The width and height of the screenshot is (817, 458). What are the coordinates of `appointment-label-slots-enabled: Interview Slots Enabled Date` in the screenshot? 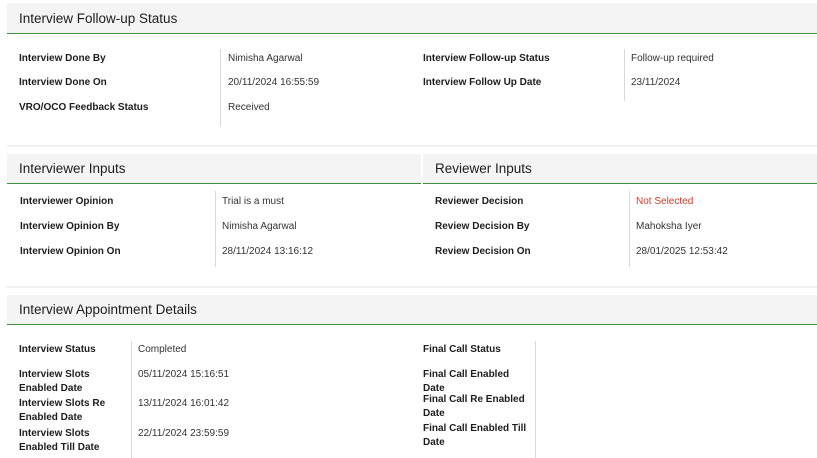 It's located at (54, 381).